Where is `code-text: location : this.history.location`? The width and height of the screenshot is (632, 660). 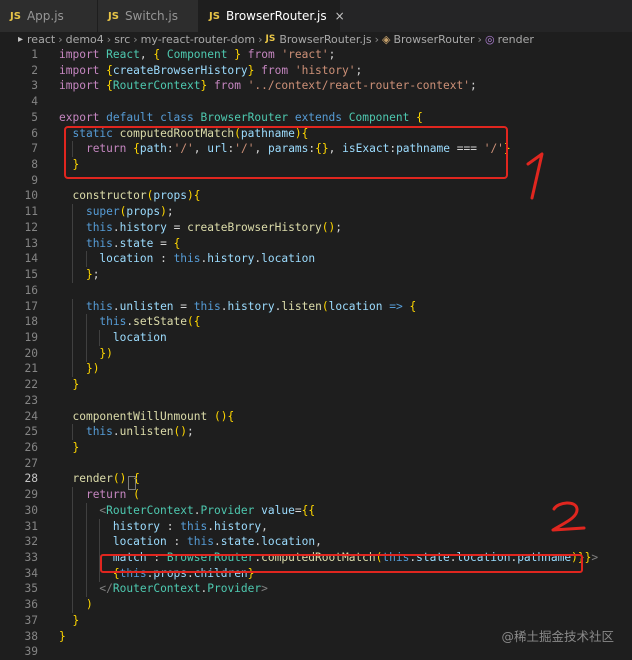
code-text: location : this.history.location is located at coordinates (207, 259).